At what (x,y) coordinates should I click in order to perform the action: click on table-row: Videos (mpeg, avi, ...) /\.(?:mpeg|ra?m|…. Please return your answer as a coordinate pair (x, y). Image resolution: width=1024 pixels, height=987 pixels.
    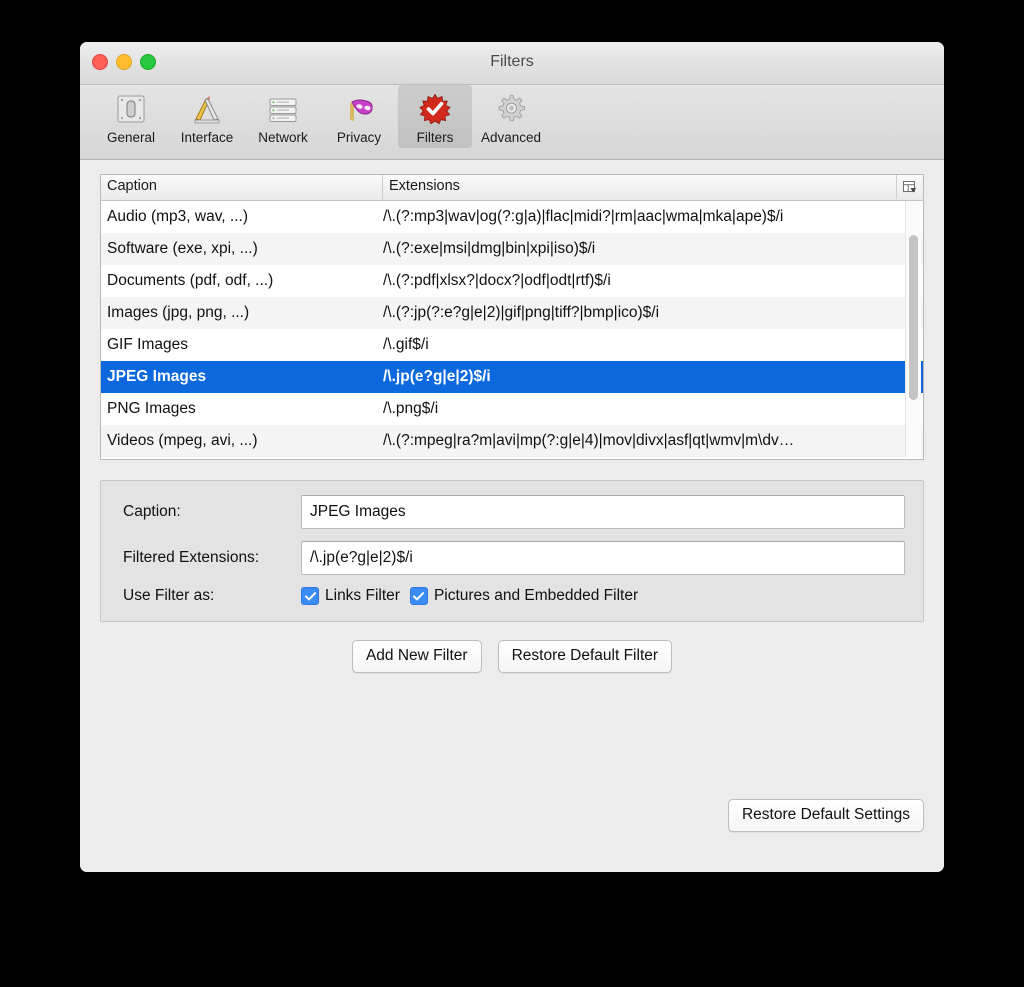
    Looking at the image, I should click on (512, 441).